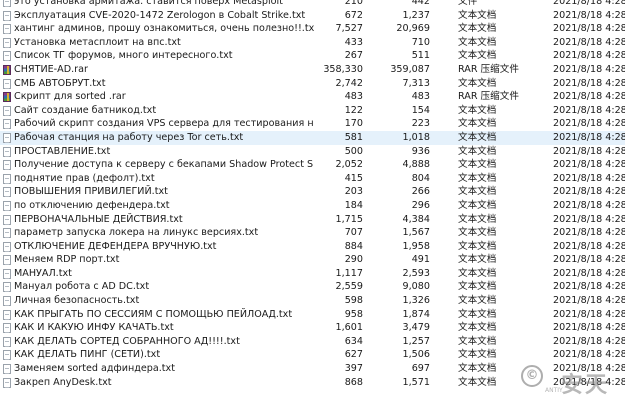  I want to click on file-size: 710, so click(420, 42).